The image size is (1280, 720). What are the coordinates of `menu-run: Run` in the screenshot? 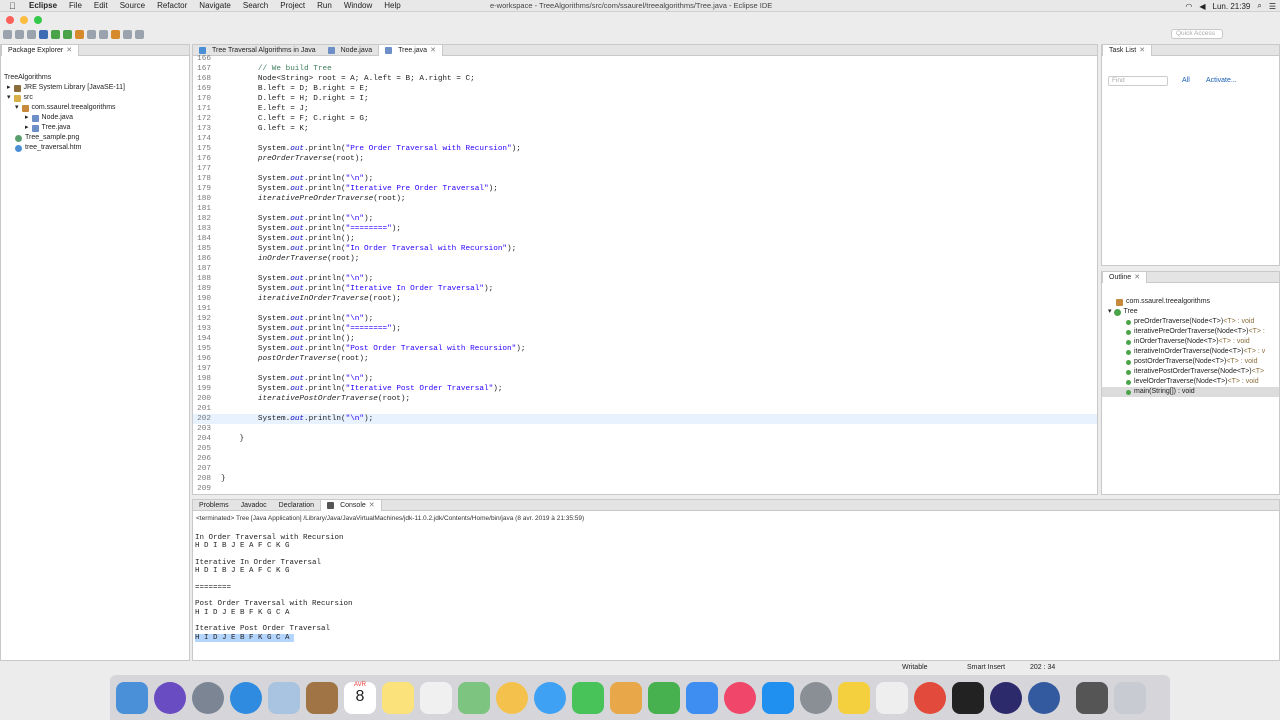 It's located at (324, 5).